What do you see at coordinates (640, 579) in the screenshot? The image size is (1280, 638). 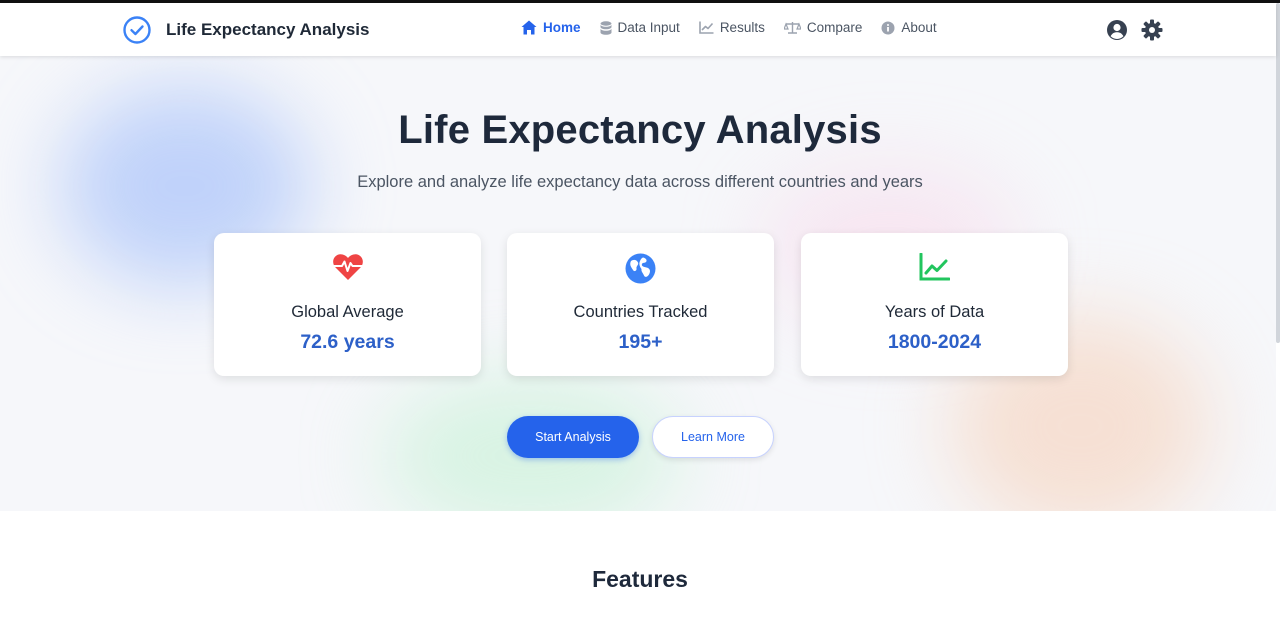 I see `features-title: Features` at bounding box center [640, 579].